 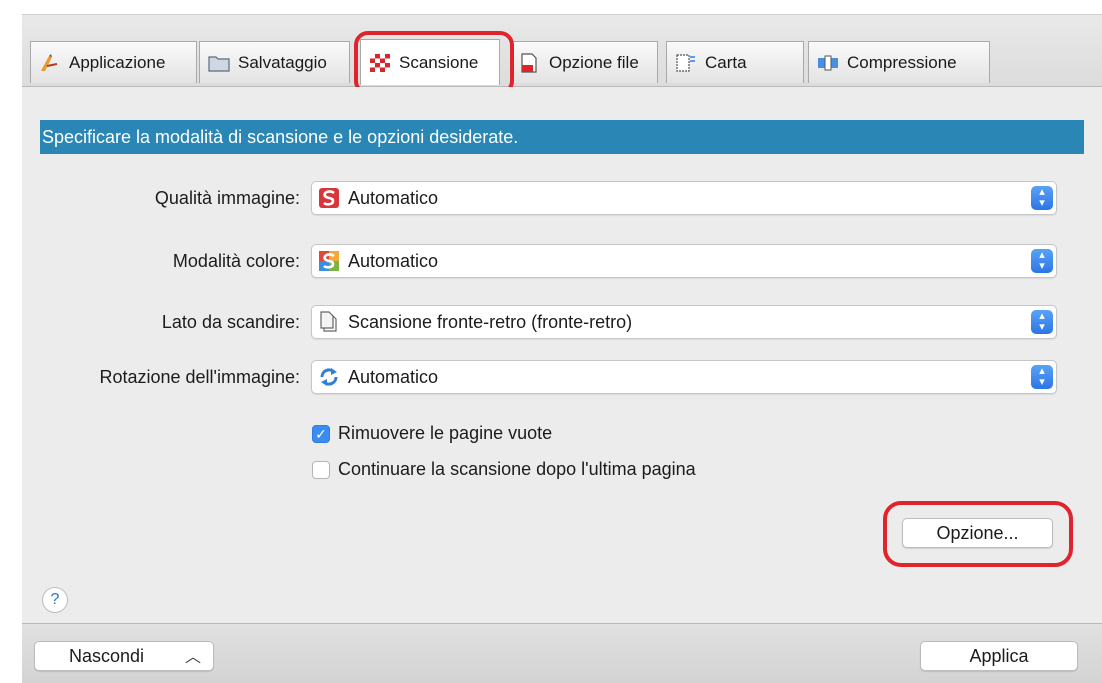 I want to click on continue-scan-checkbox, so click(x=321, y=469).